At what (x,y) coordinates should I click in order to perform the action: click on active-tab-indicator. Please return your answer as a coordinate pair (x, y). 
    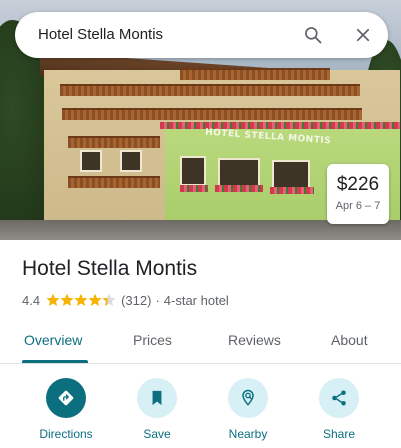
    Looking at the image, I should click on (55, 361).